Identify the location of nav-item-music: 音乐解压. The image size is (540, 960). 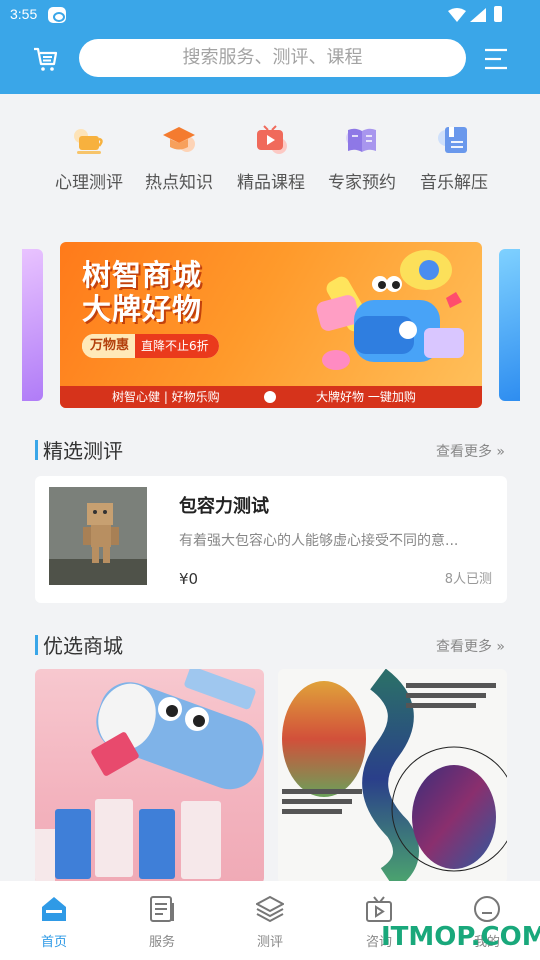
(454, 158).